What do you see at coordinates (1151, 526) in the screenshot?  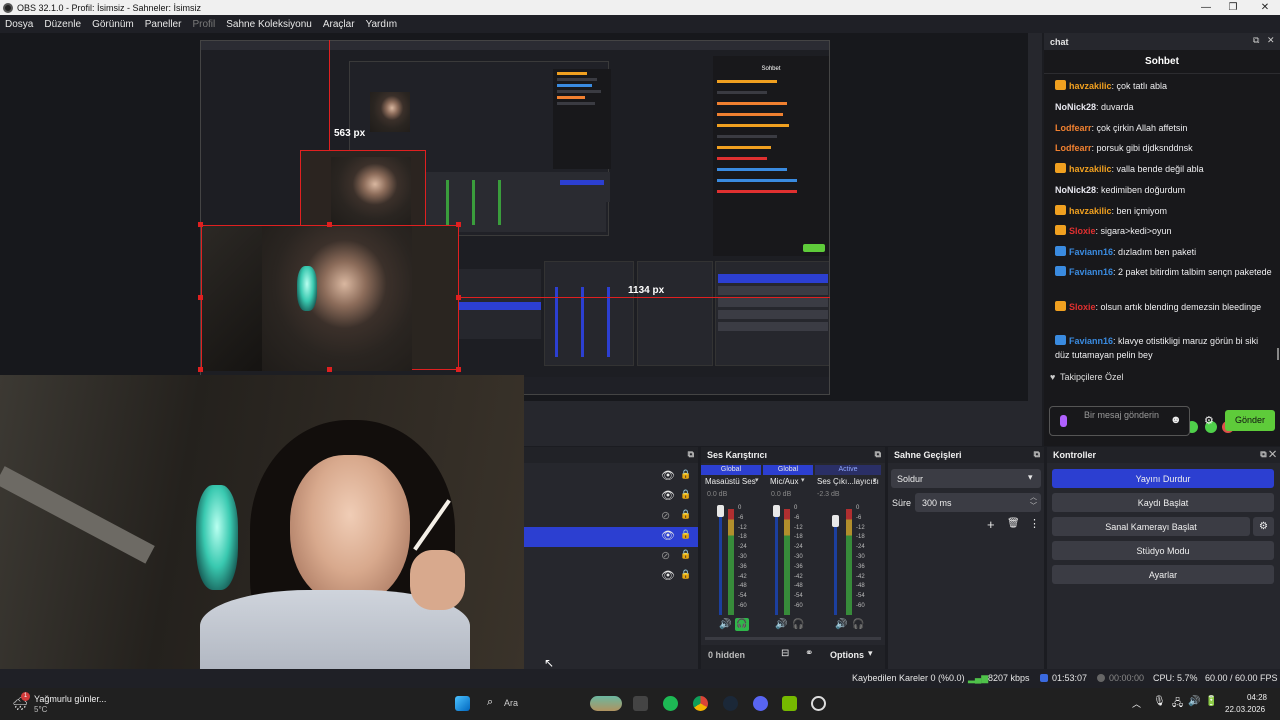 I see `start-virtual-camera-button: Sanal Kamerayı Başlat` at bounding box center [1151, 526].